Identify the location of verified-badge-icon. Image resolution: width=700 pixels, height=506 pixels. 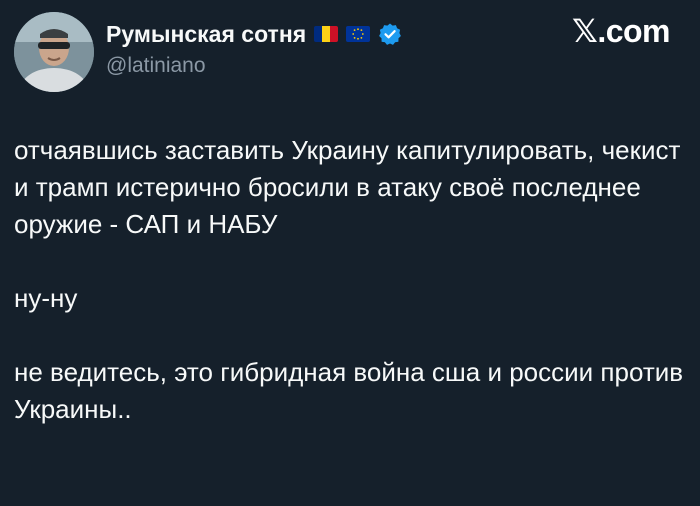
(390, 34).